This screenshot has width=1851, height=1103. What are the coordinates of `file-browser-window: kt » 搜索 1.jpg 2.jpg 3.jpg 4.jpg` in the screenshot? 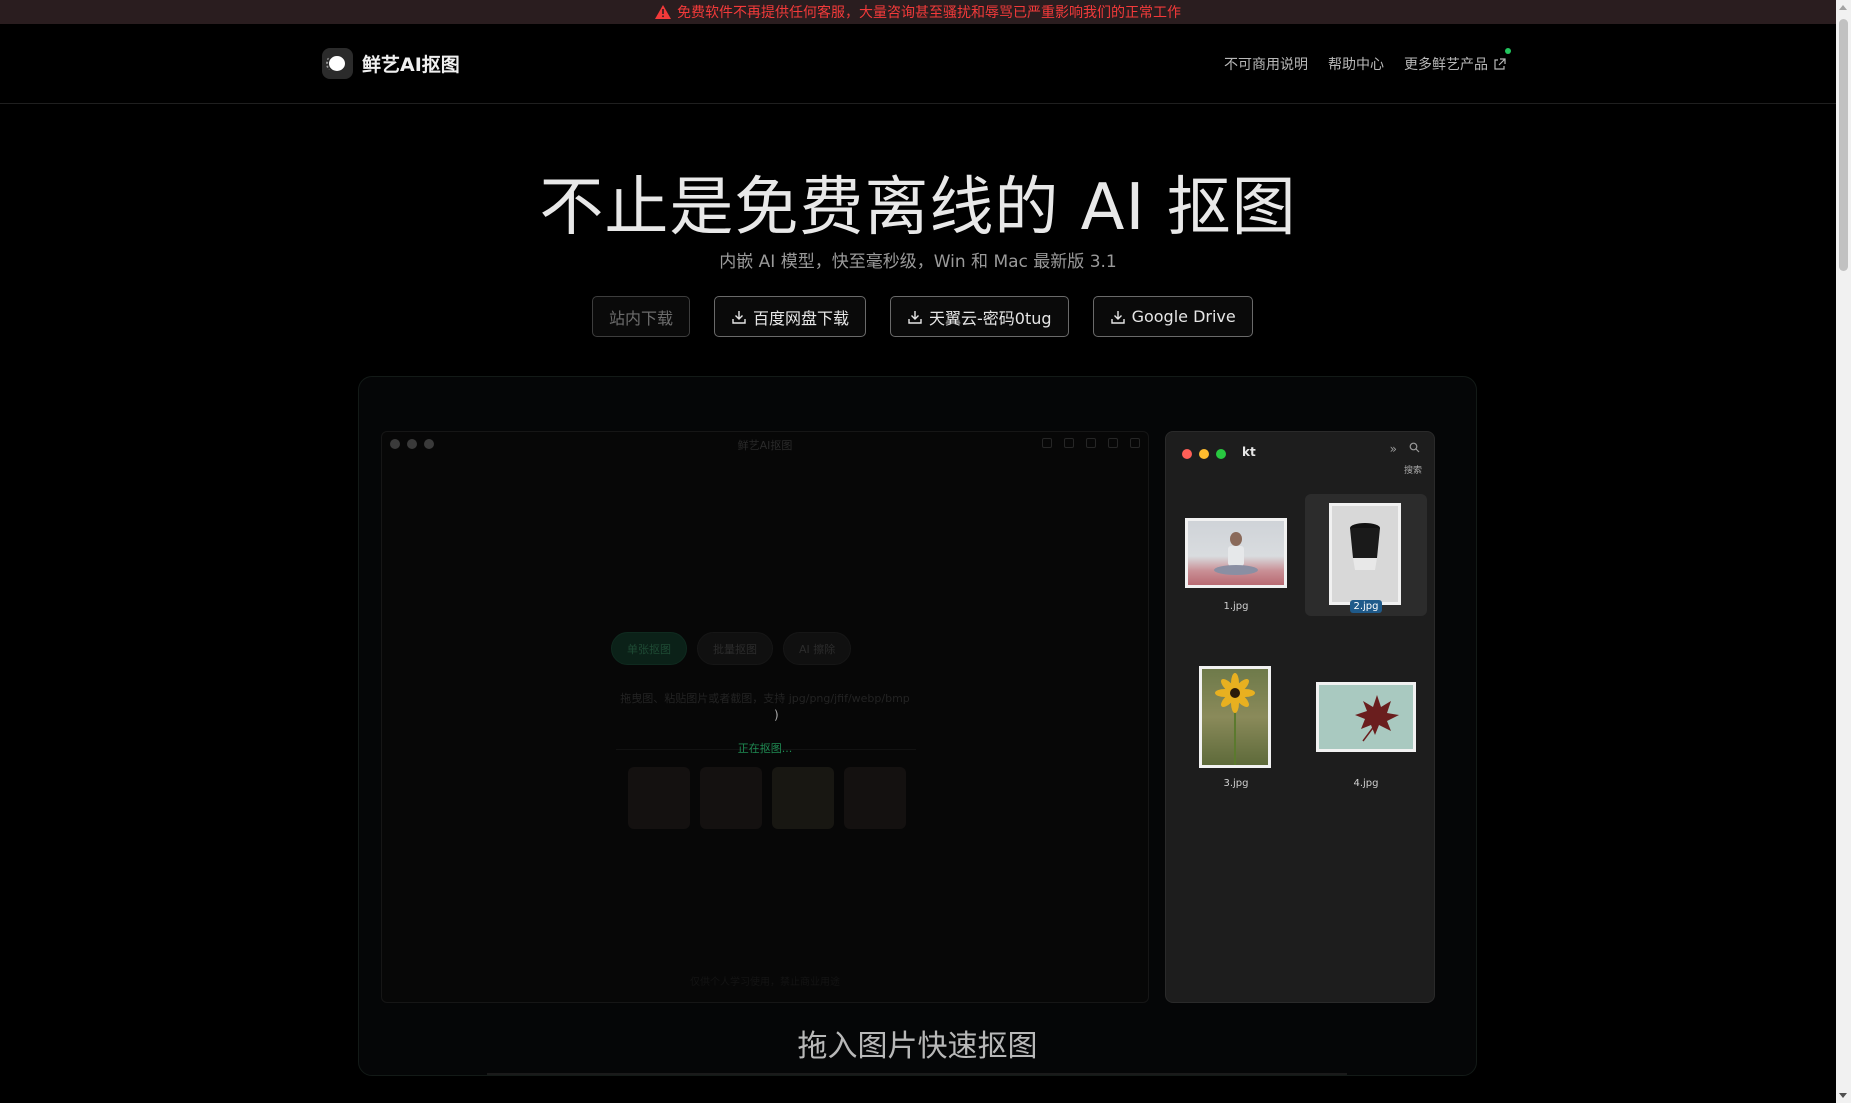 It's located at (1300, 717).